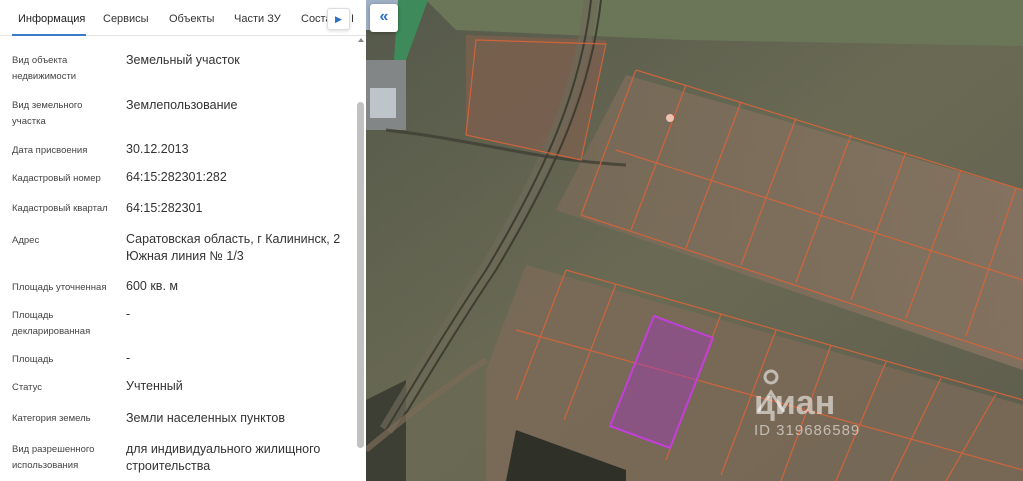  Describe the element at coordinates (355, 18) in the screenshot. I see `tab-overflow-clip: I` at that location.